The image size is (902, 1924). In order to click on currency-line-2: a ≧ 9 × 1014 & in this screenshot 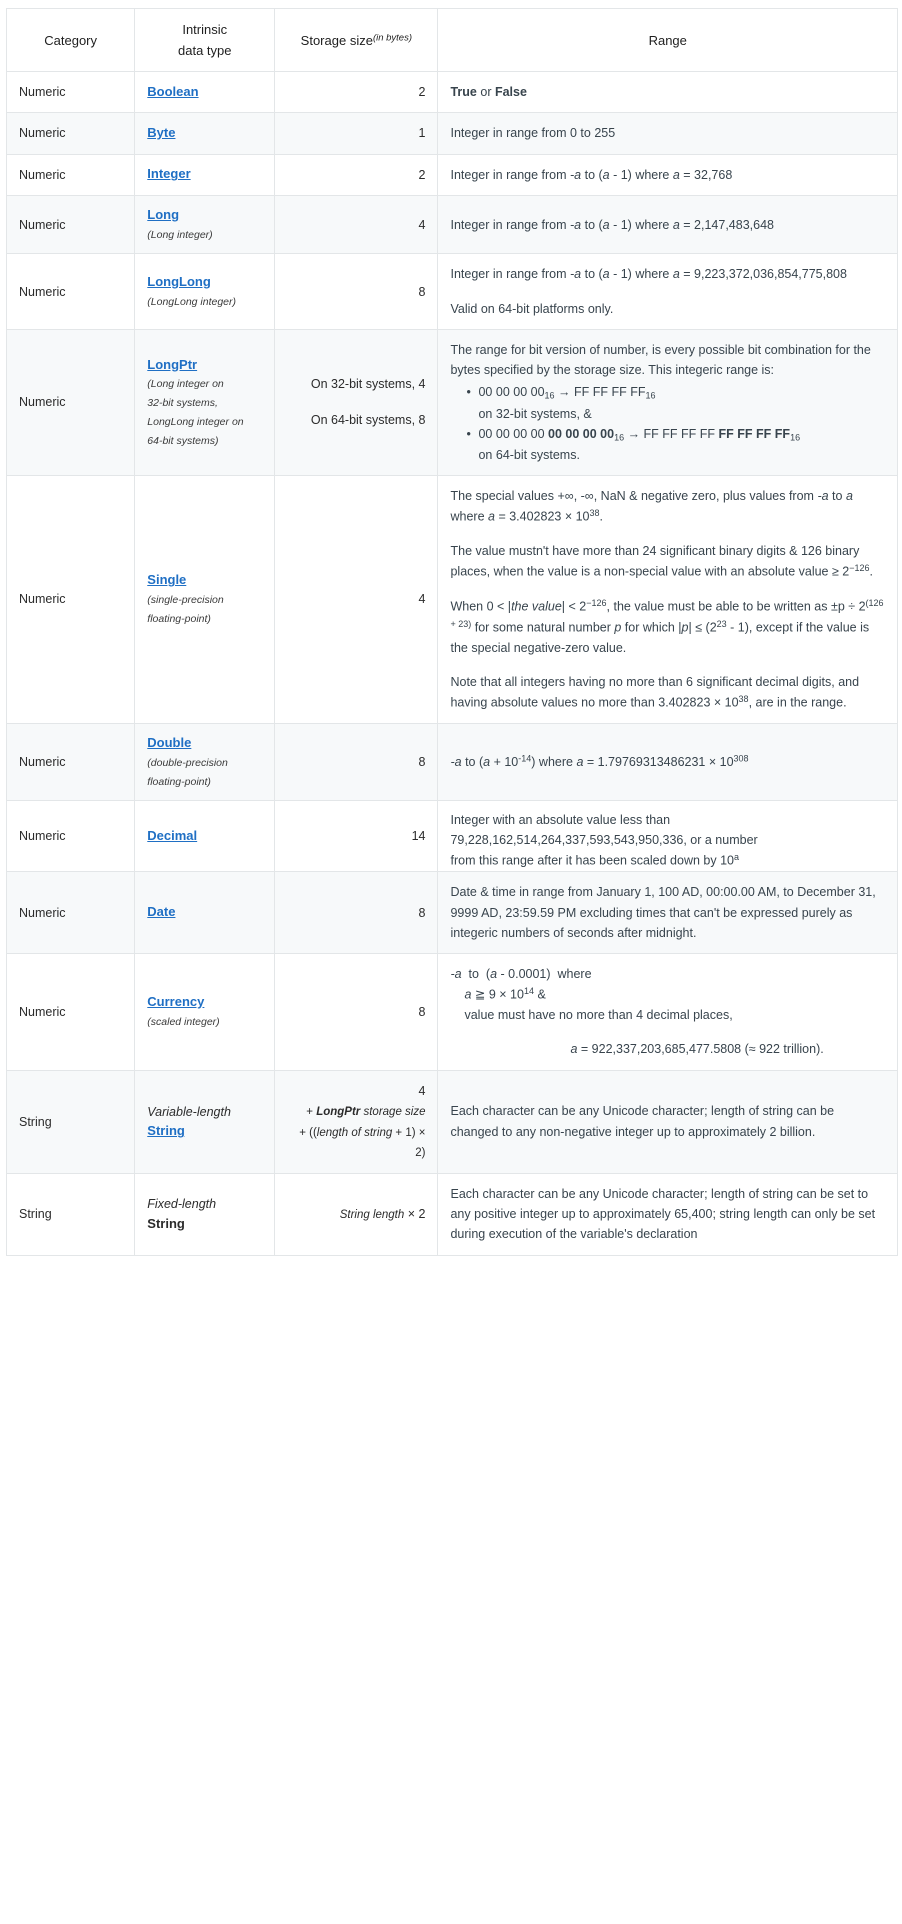, I will do `click(505, 994)`.